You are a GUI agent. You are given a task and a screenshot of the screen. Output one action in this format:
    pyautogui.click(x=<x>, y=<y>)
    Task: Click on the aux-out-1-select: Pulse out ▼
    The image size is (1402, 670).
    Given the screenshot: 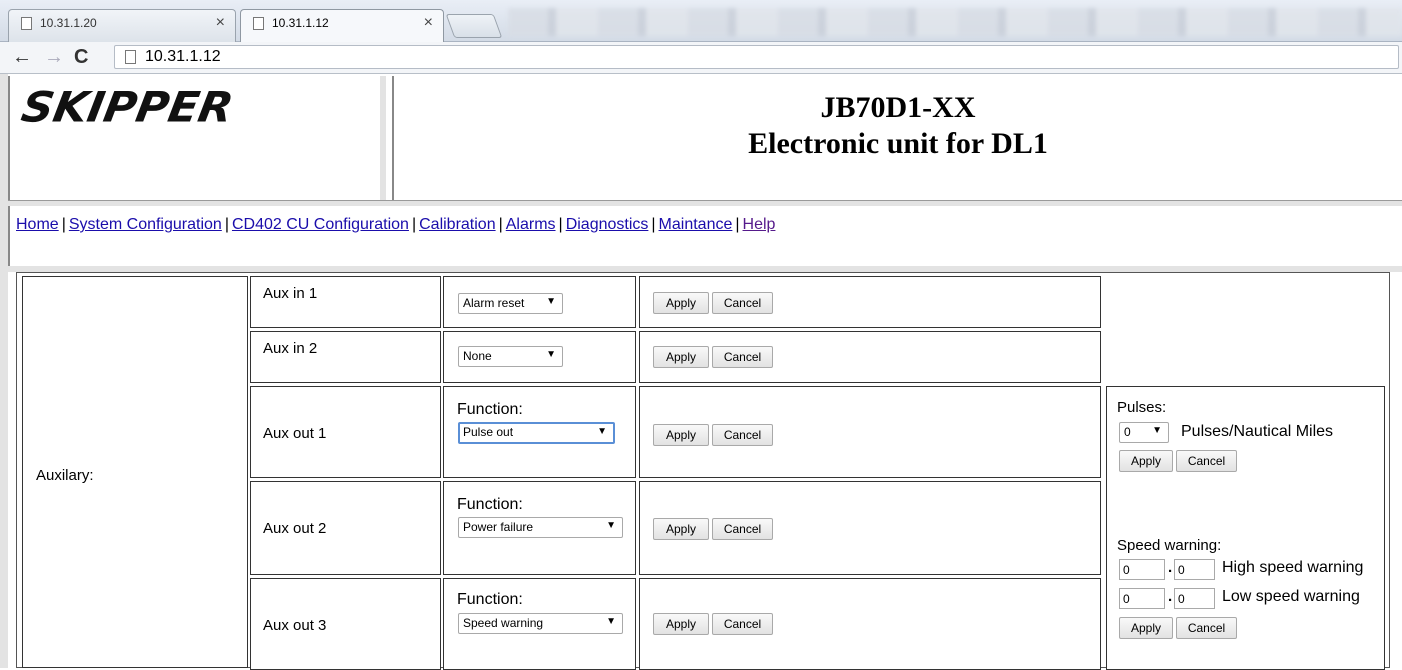 What is the action you would take?
    pyautogui.click(x=536, y=433)
    